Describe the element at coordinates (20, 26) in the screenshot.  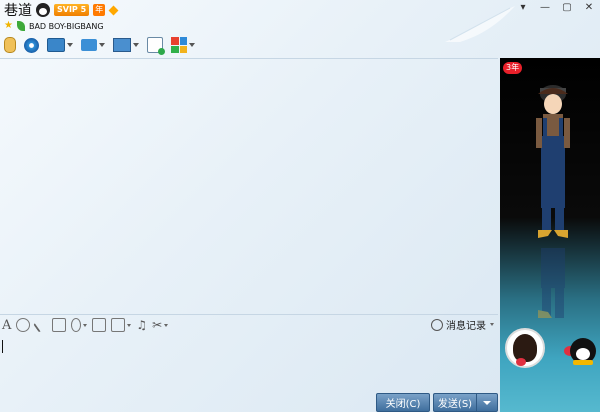
I see `music-leaf-icon` at that location.